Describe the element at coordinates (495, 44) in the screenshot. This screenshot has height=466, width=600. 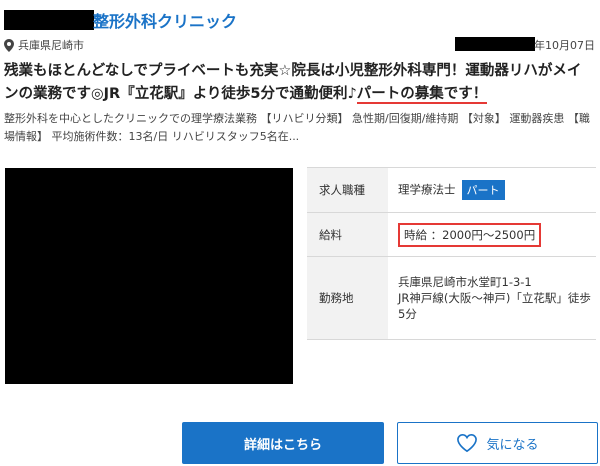
I see `redacted-year` at that location.